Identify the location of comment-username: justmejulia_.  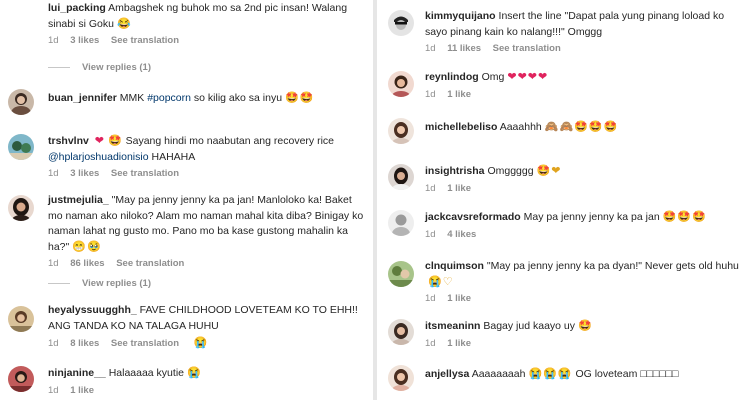
(78, 200).